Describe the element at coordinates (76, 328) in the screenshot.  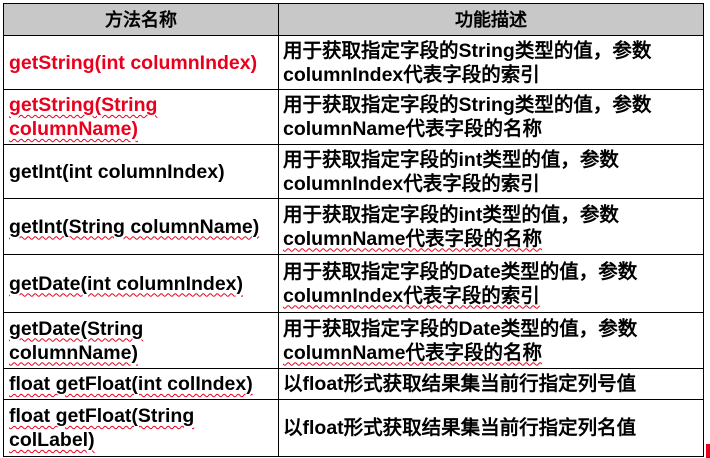
I see `method-signature: getDate(String` at that location.